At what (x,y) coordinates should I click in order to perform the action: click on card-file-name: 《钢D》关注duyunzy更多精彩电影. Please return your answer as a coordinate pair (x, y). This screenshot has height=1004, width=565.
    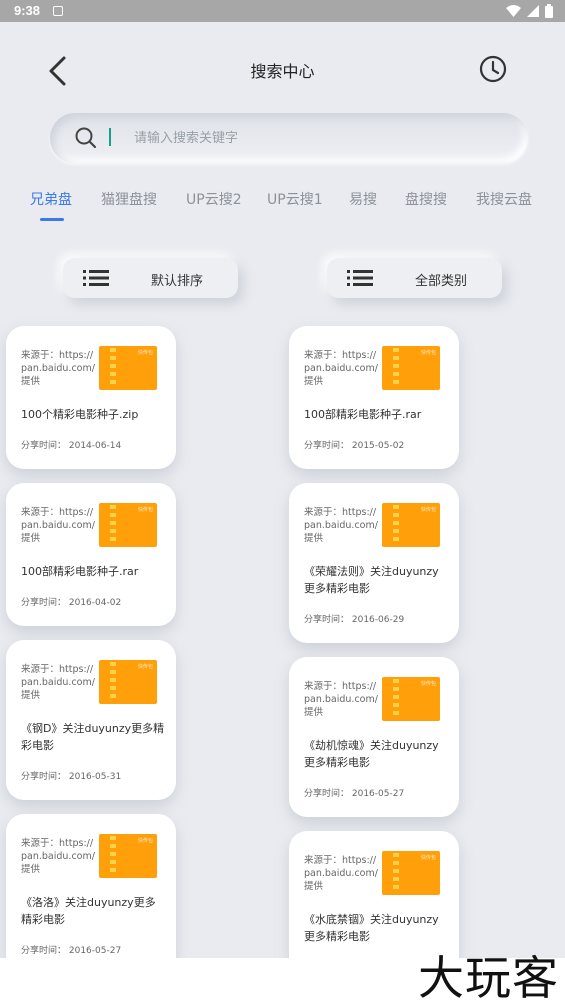
    Looking at the image, I should click on (93, 737).